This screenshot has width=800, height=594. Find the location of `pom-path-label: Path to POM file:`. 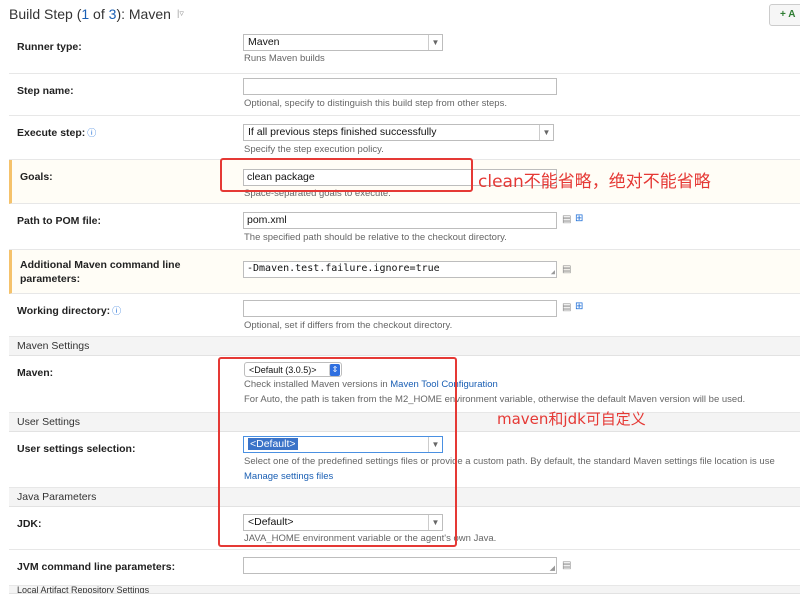

pom-path-label: Path to POM file: is located at coordinates (59, 221).